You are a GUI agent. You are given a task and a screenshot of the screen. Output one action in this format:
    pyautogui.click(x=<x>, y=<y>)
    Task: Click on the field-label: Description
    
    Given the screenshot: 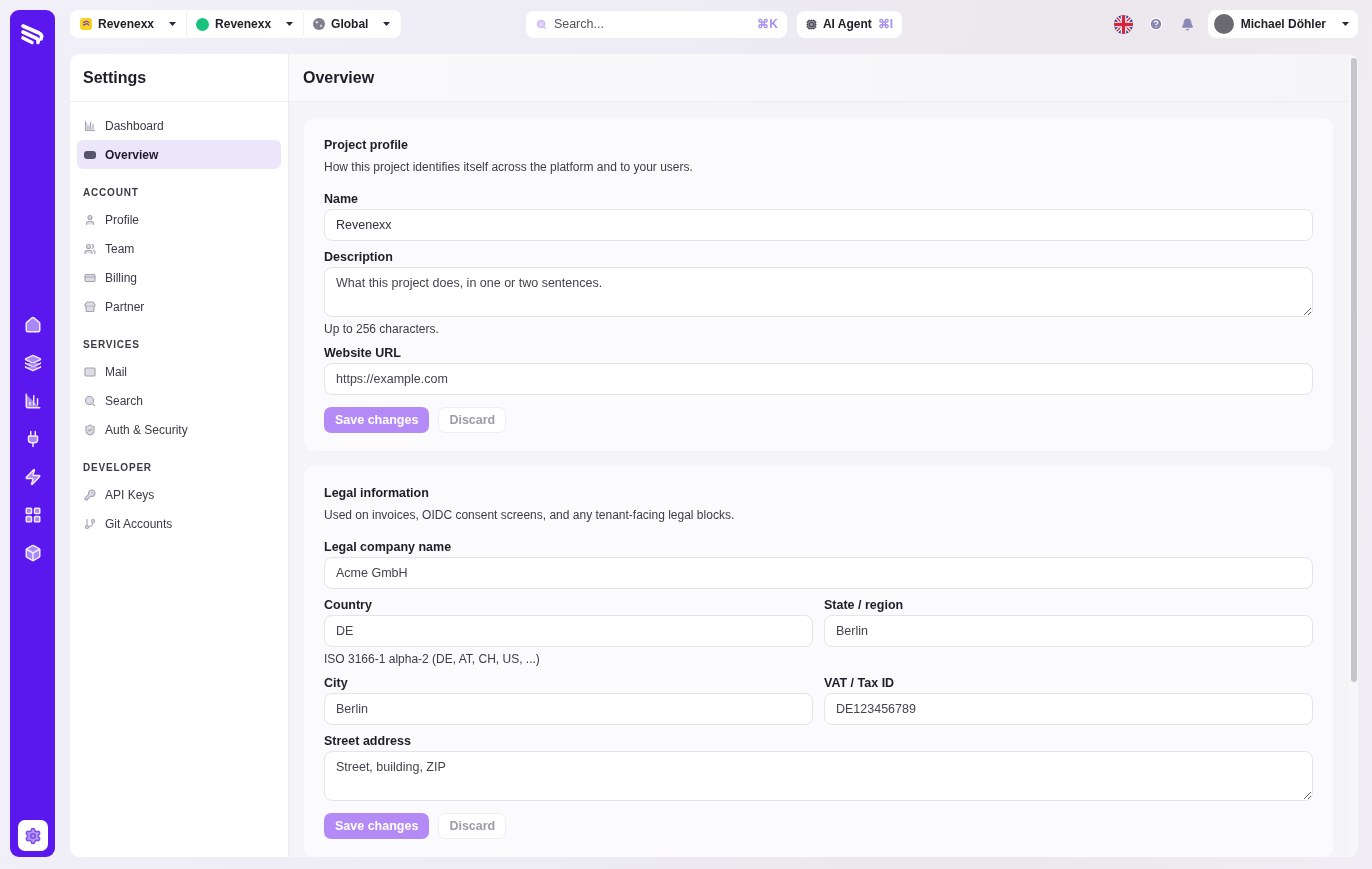 What is the action you would take?
    pyautogui.click(x=358, y=257)
    